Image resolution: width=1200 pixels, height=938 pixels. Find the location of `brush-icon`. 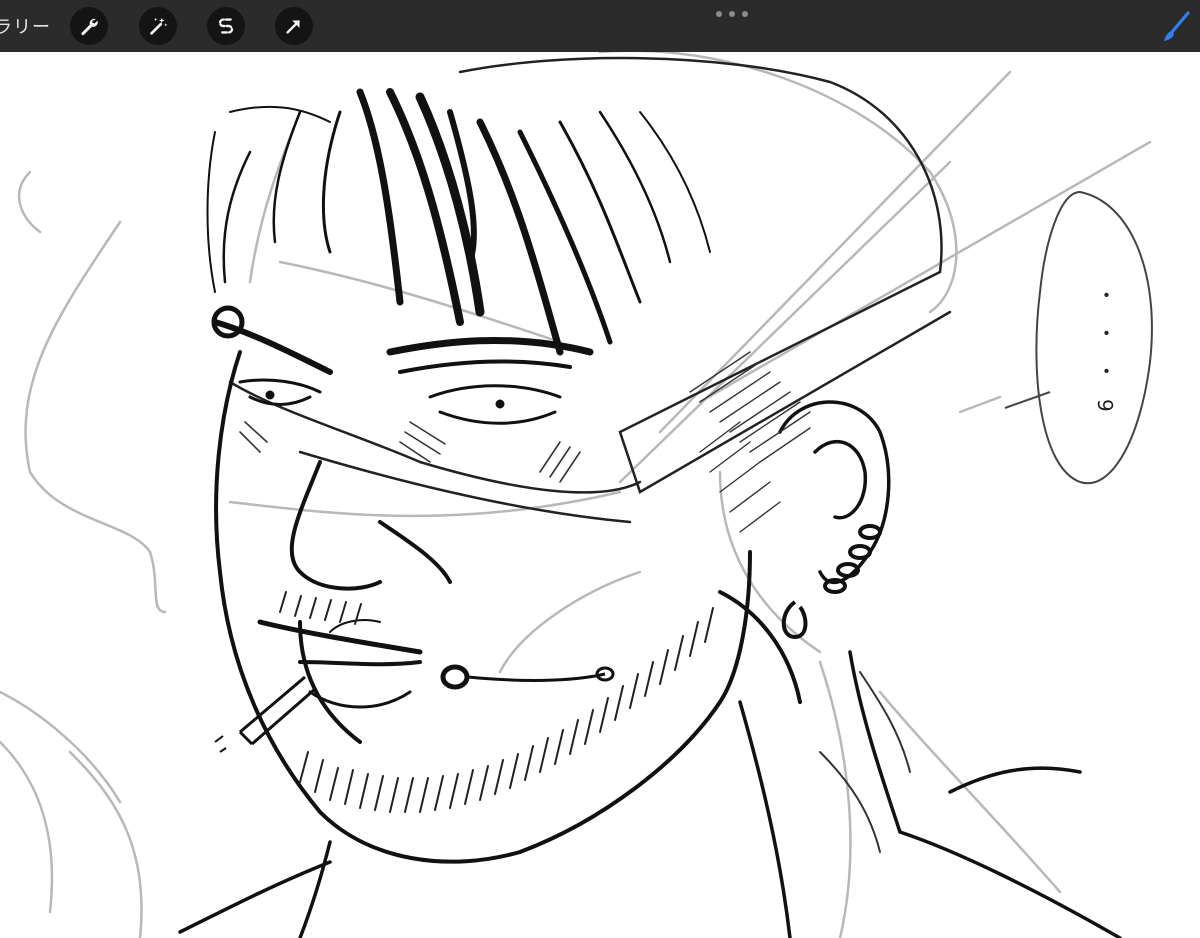

brush-icon is located at coordinates (1177, 26).